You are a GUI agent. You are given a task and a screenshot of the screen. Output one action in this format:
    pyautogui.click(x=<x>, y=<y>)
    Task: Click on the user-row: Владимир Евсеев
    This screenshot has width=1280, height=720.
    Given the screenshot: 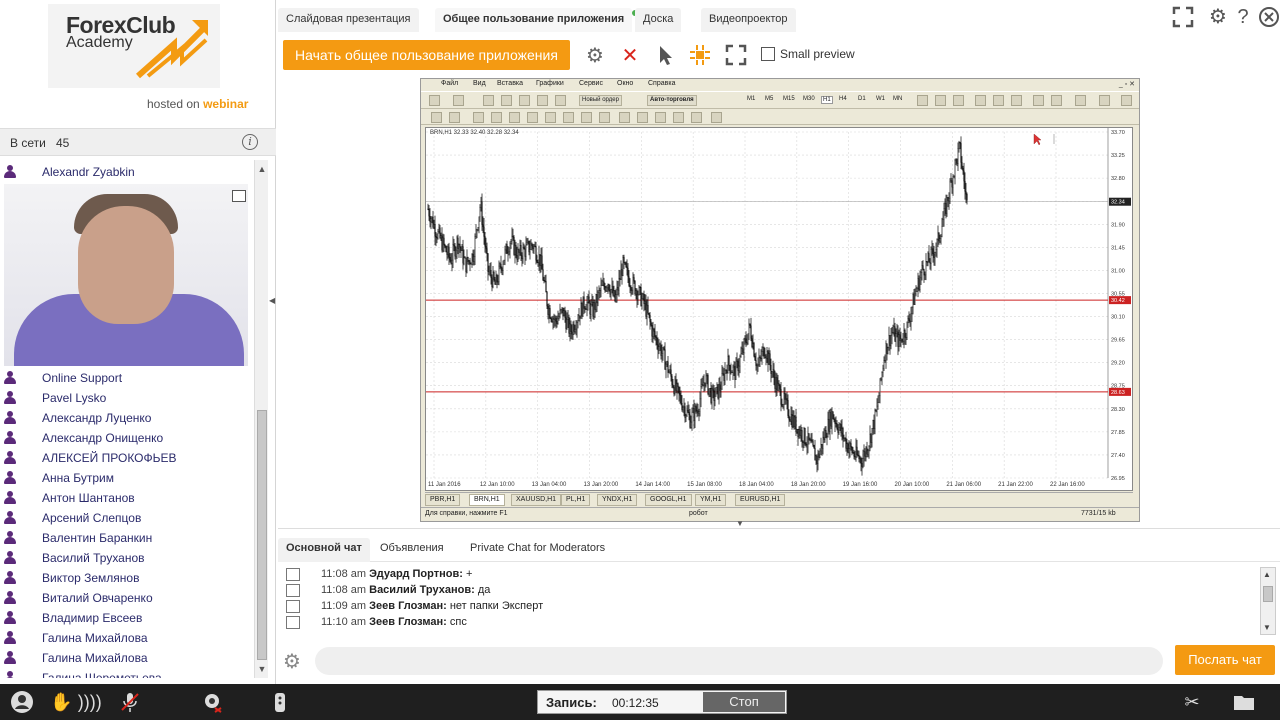 What is the action you would take?
    pyautogui.click(x=127, y=618)
    